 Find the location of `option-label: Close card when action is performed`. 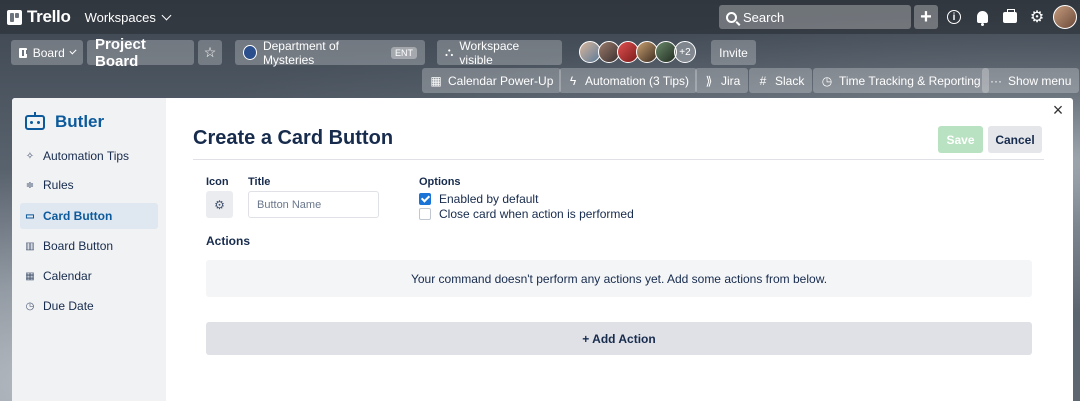

option-label: Close card when action is performed is located at coordinates (536, 214).